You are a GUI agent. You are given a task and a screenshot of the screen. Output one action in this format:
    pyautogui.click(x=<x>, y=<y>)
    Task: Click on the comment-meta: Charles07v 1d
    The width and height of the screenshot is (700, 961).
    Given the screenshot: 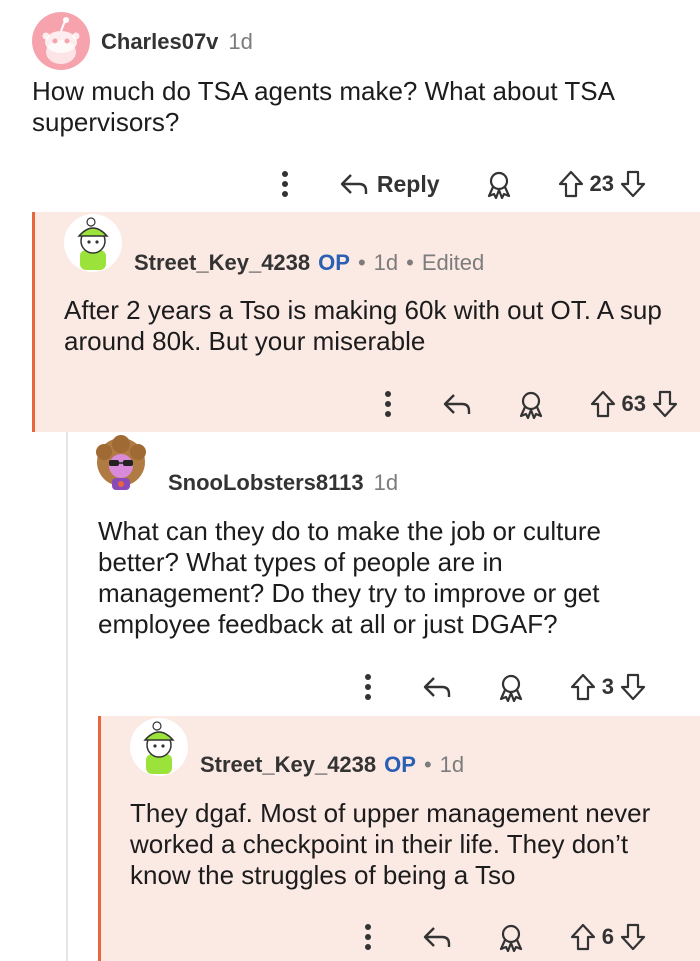 What is the action you would take?
    pyautogui.click(x=177, y=42)
    